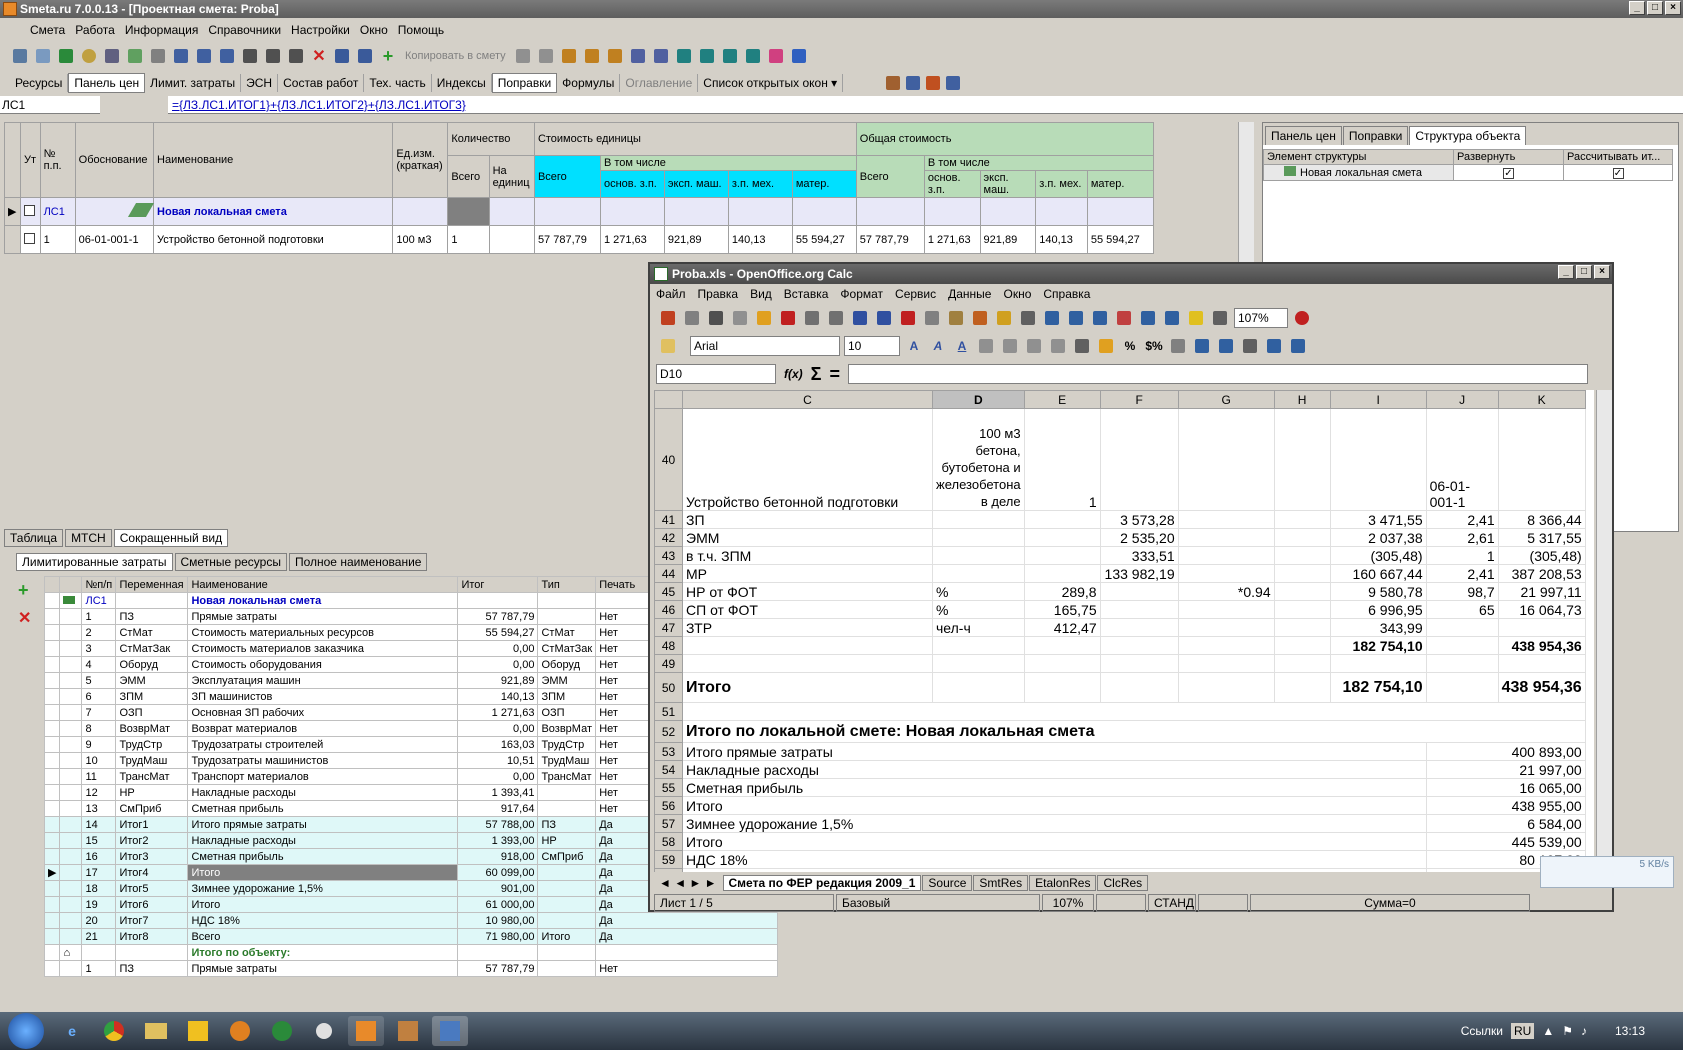 The width and height of the screenshot is (1683, 1050). I want to click on decrease-indent-icon, so click(1202, 346).